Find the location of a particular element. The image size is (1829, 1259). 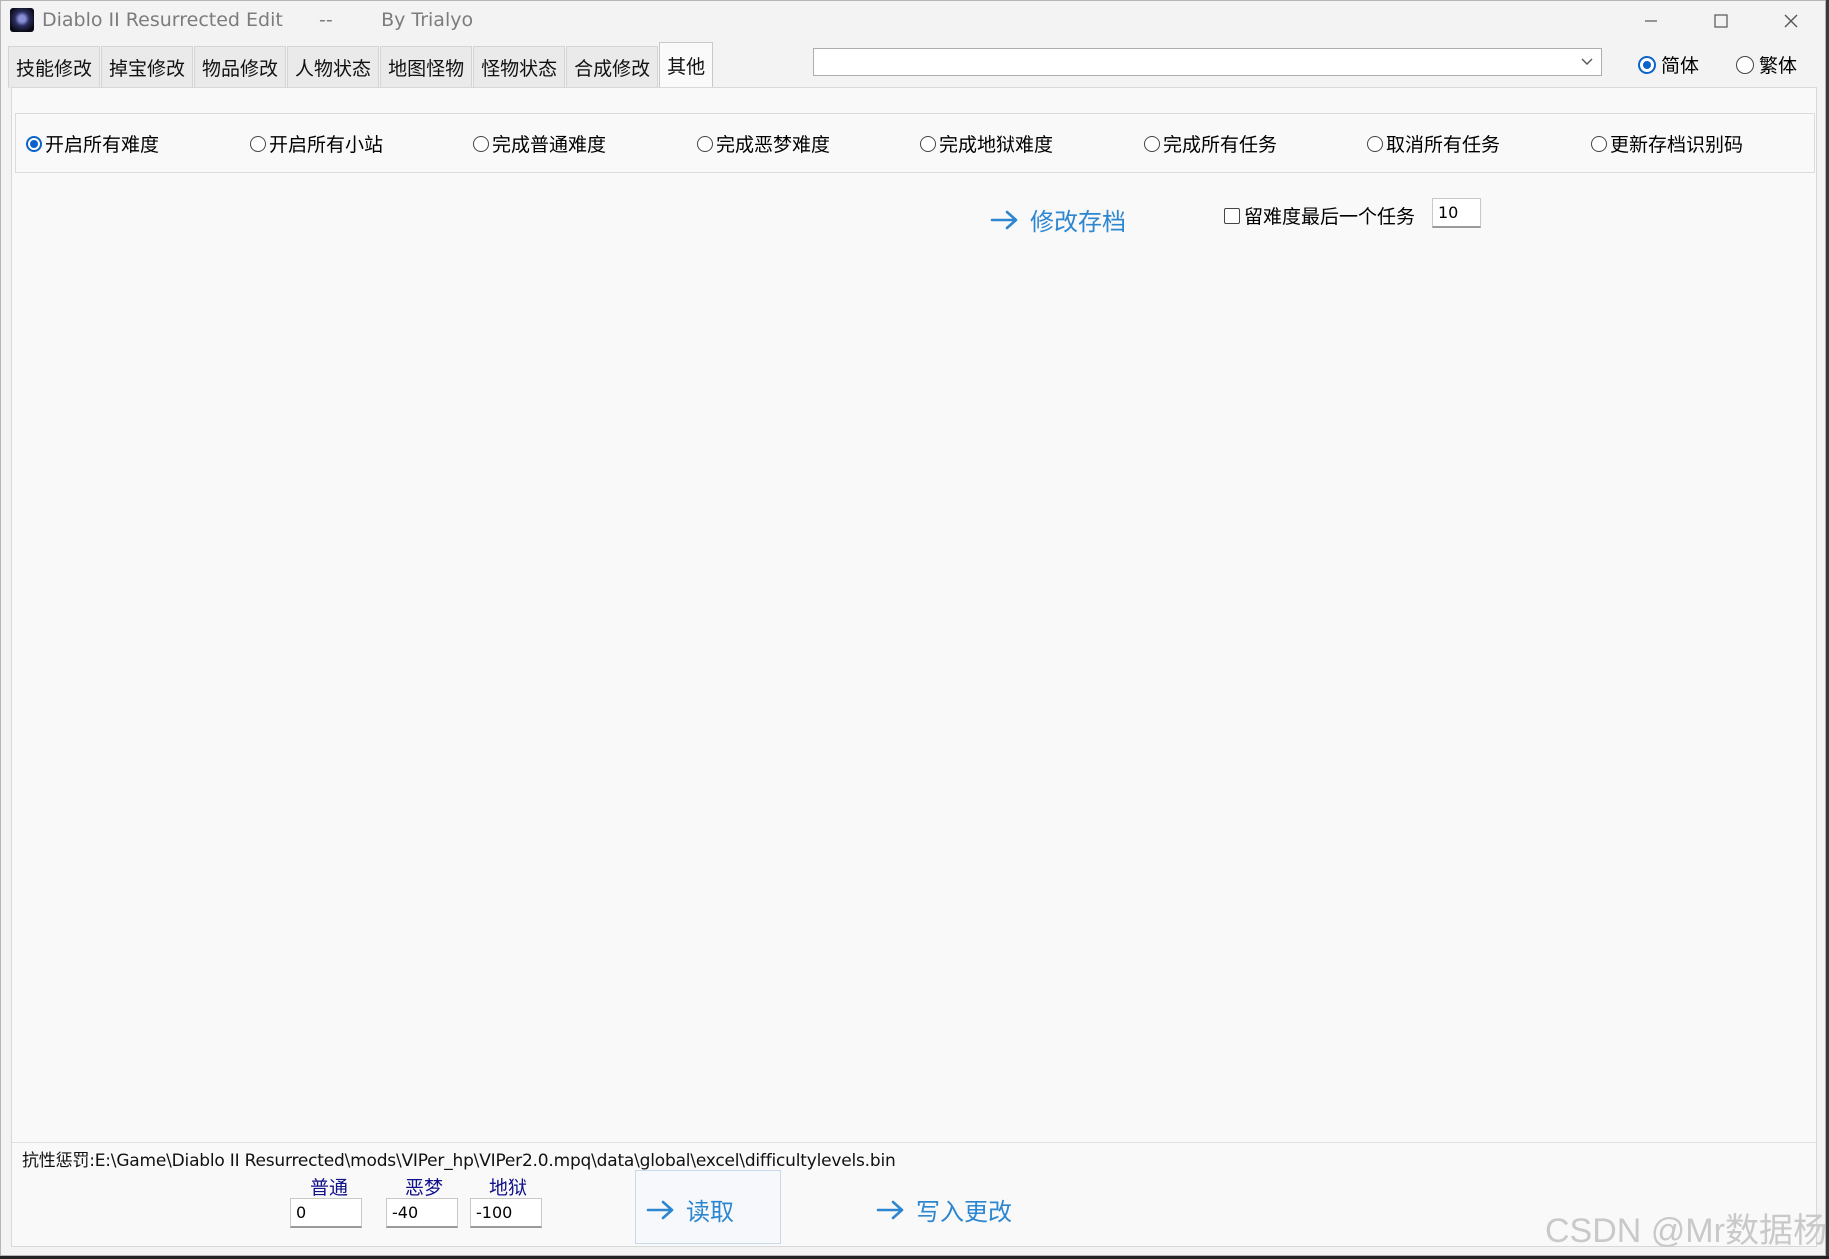

option-label: 开启所有难度 is located at coordinates (102, 145).